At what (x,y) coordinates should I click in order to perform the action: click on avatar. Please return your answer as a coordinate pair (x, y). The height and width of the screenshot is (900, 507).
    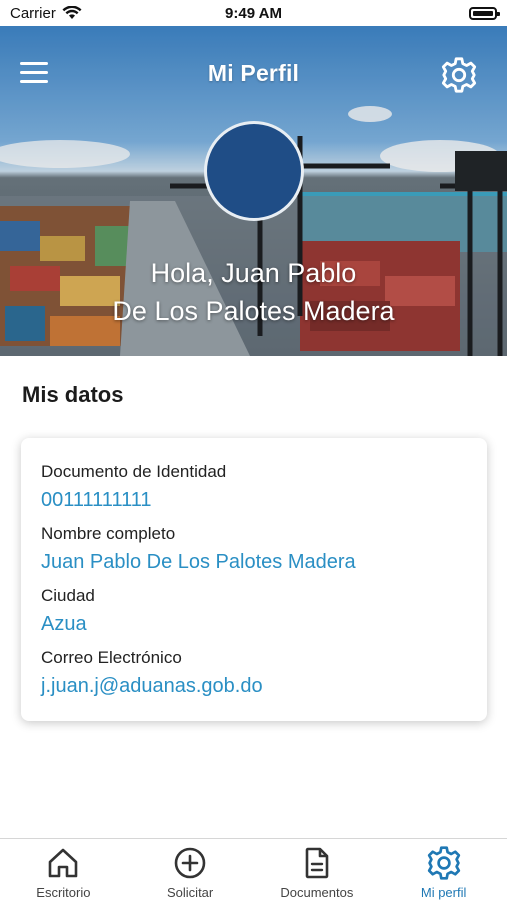
    Looking at the image, I should click on (254, 171).